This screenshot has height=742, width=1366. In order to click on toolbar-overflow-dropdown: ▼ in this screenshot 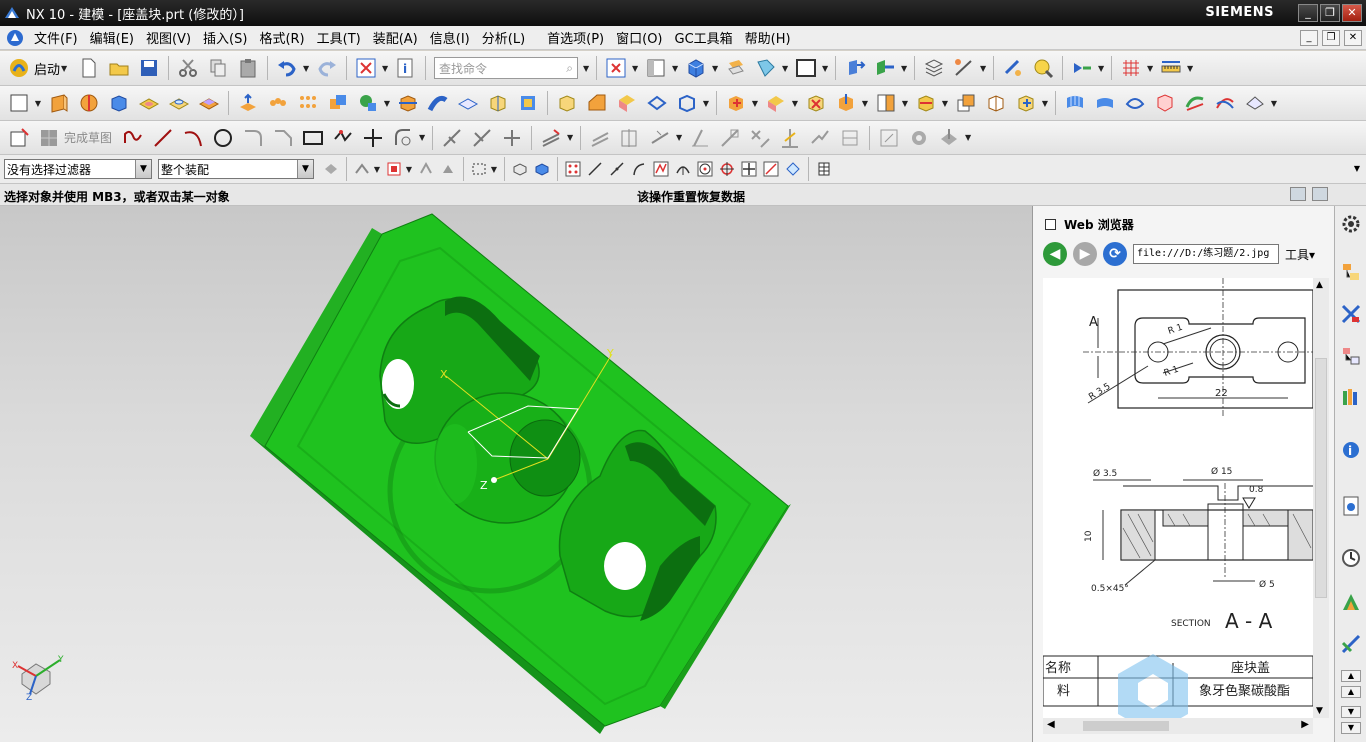, I will do `click(1357, 168)`.